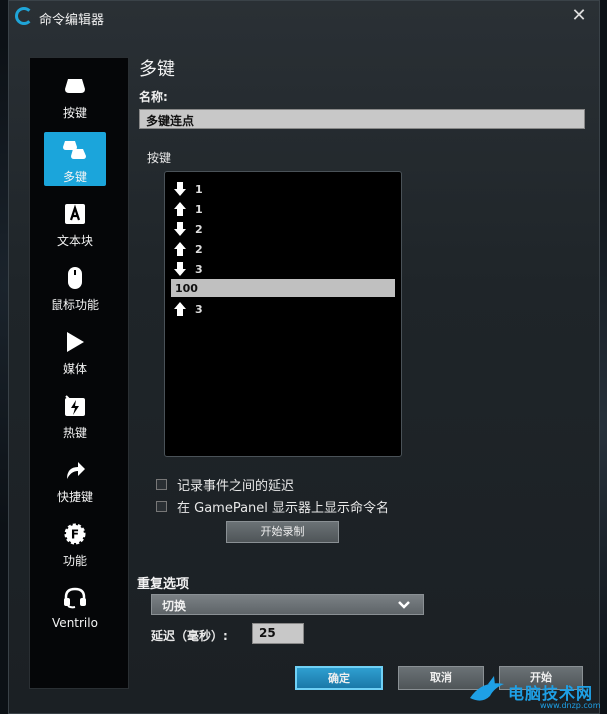 This screenshot has height=714, width=607. I want to click on command-type-sidebar: 按键 多键 文本块 鼠标功能 媒体 热键 快捷键 F 功能 Ventrilo, so click(79, 373).